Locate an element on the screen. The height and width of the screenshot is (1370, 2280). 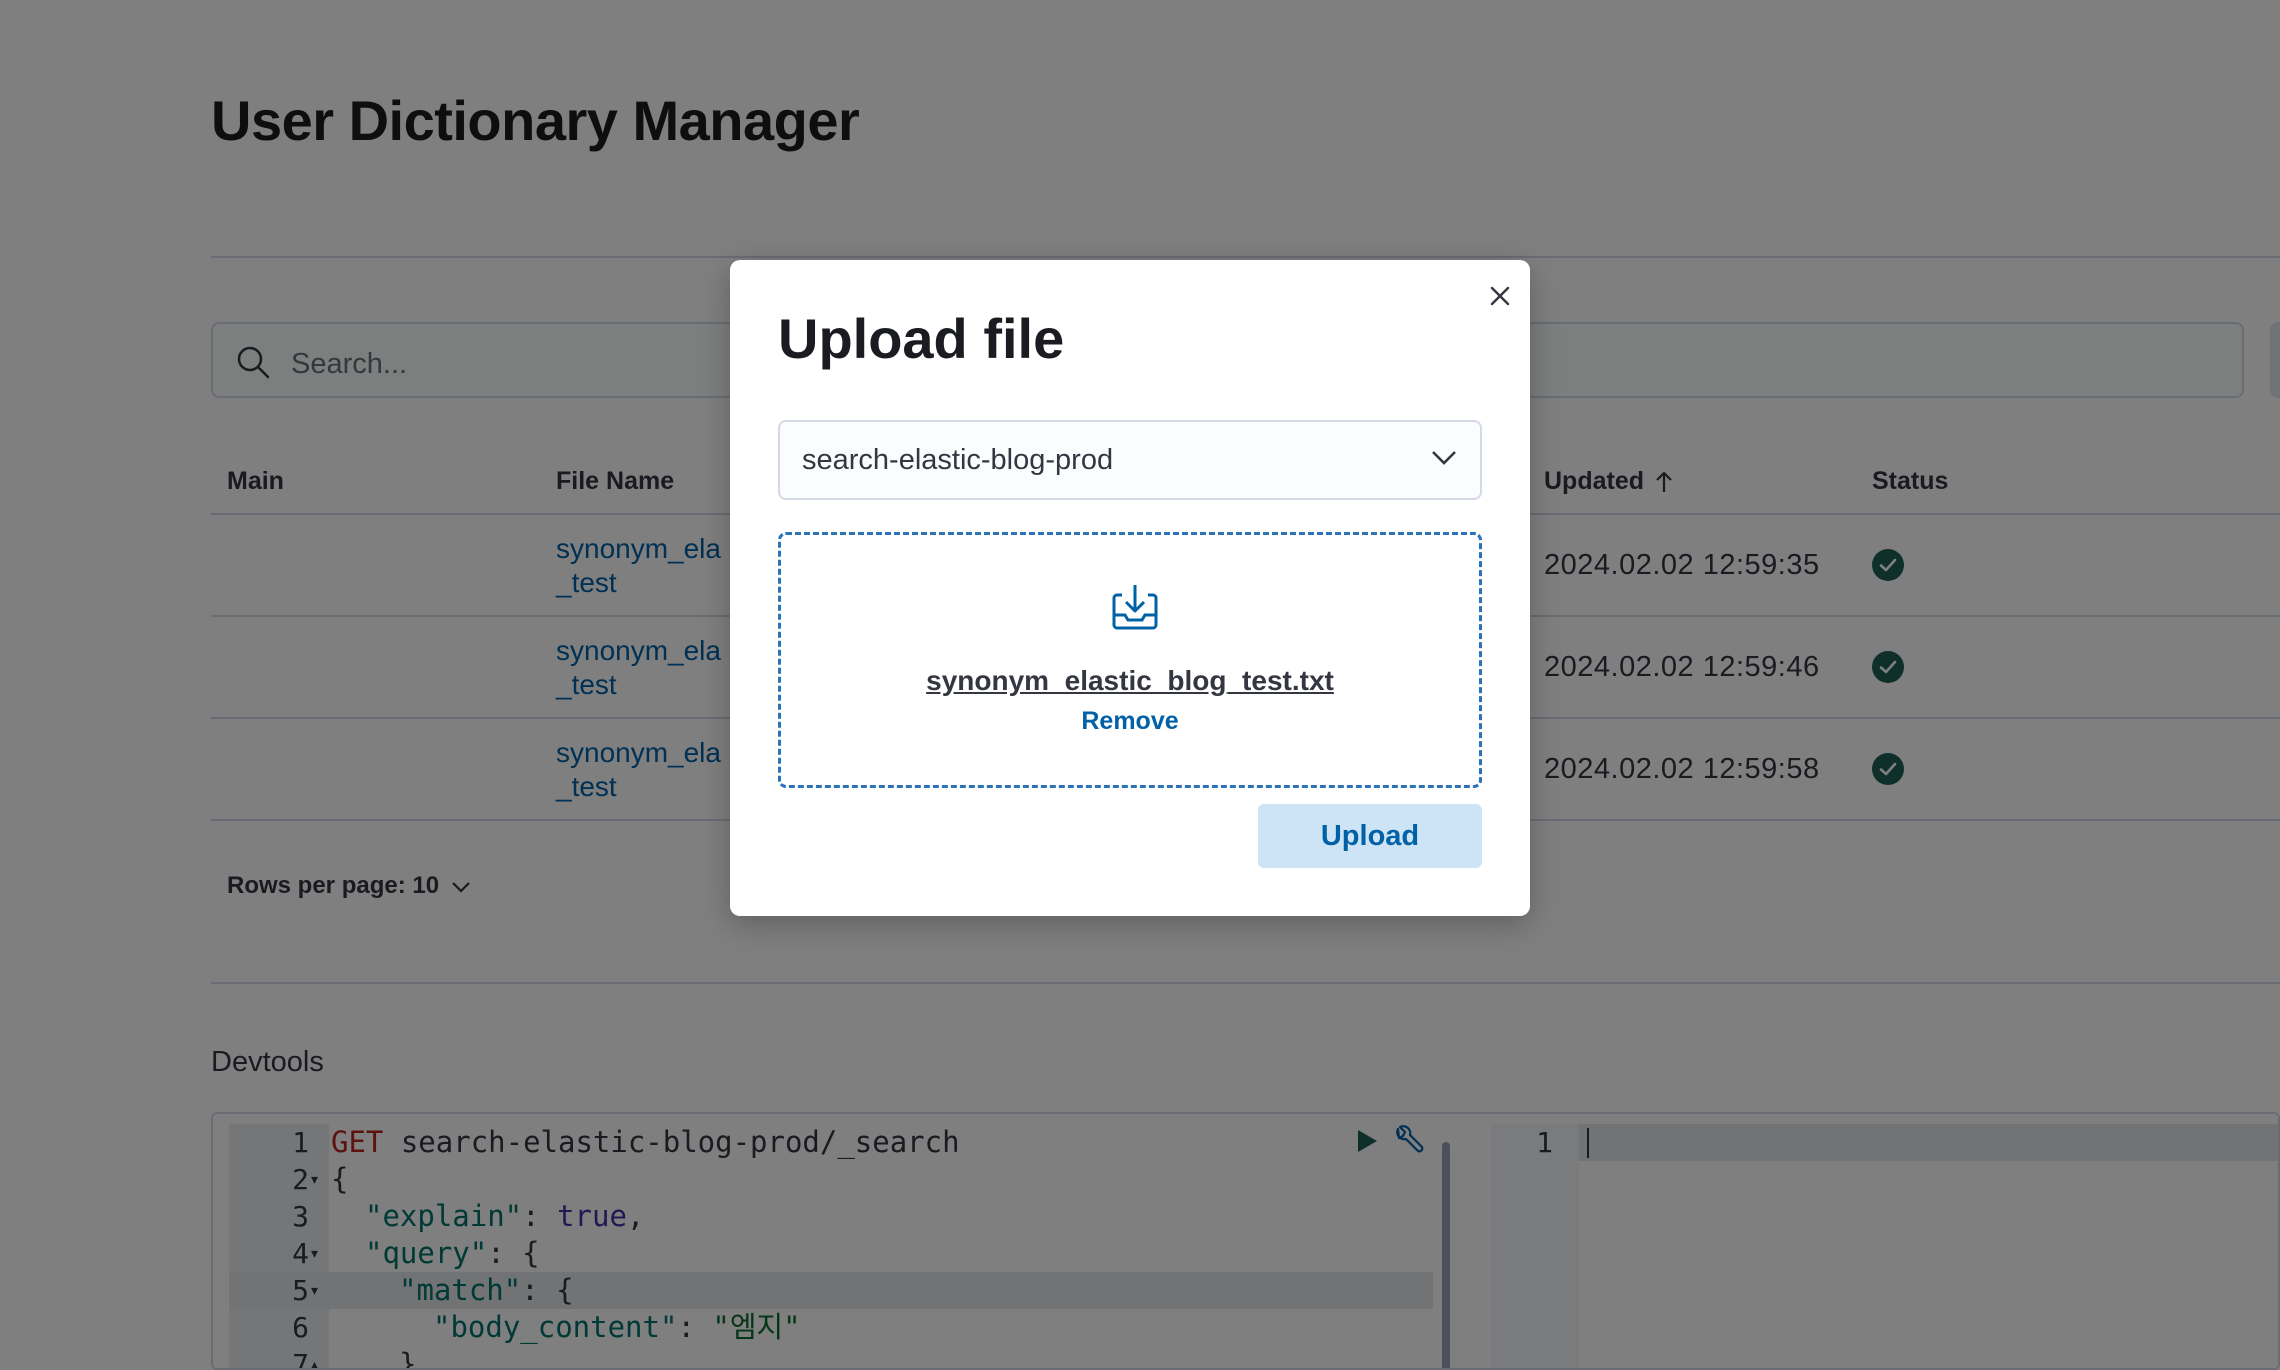
close-icon is located at coordinates (1500, 296).